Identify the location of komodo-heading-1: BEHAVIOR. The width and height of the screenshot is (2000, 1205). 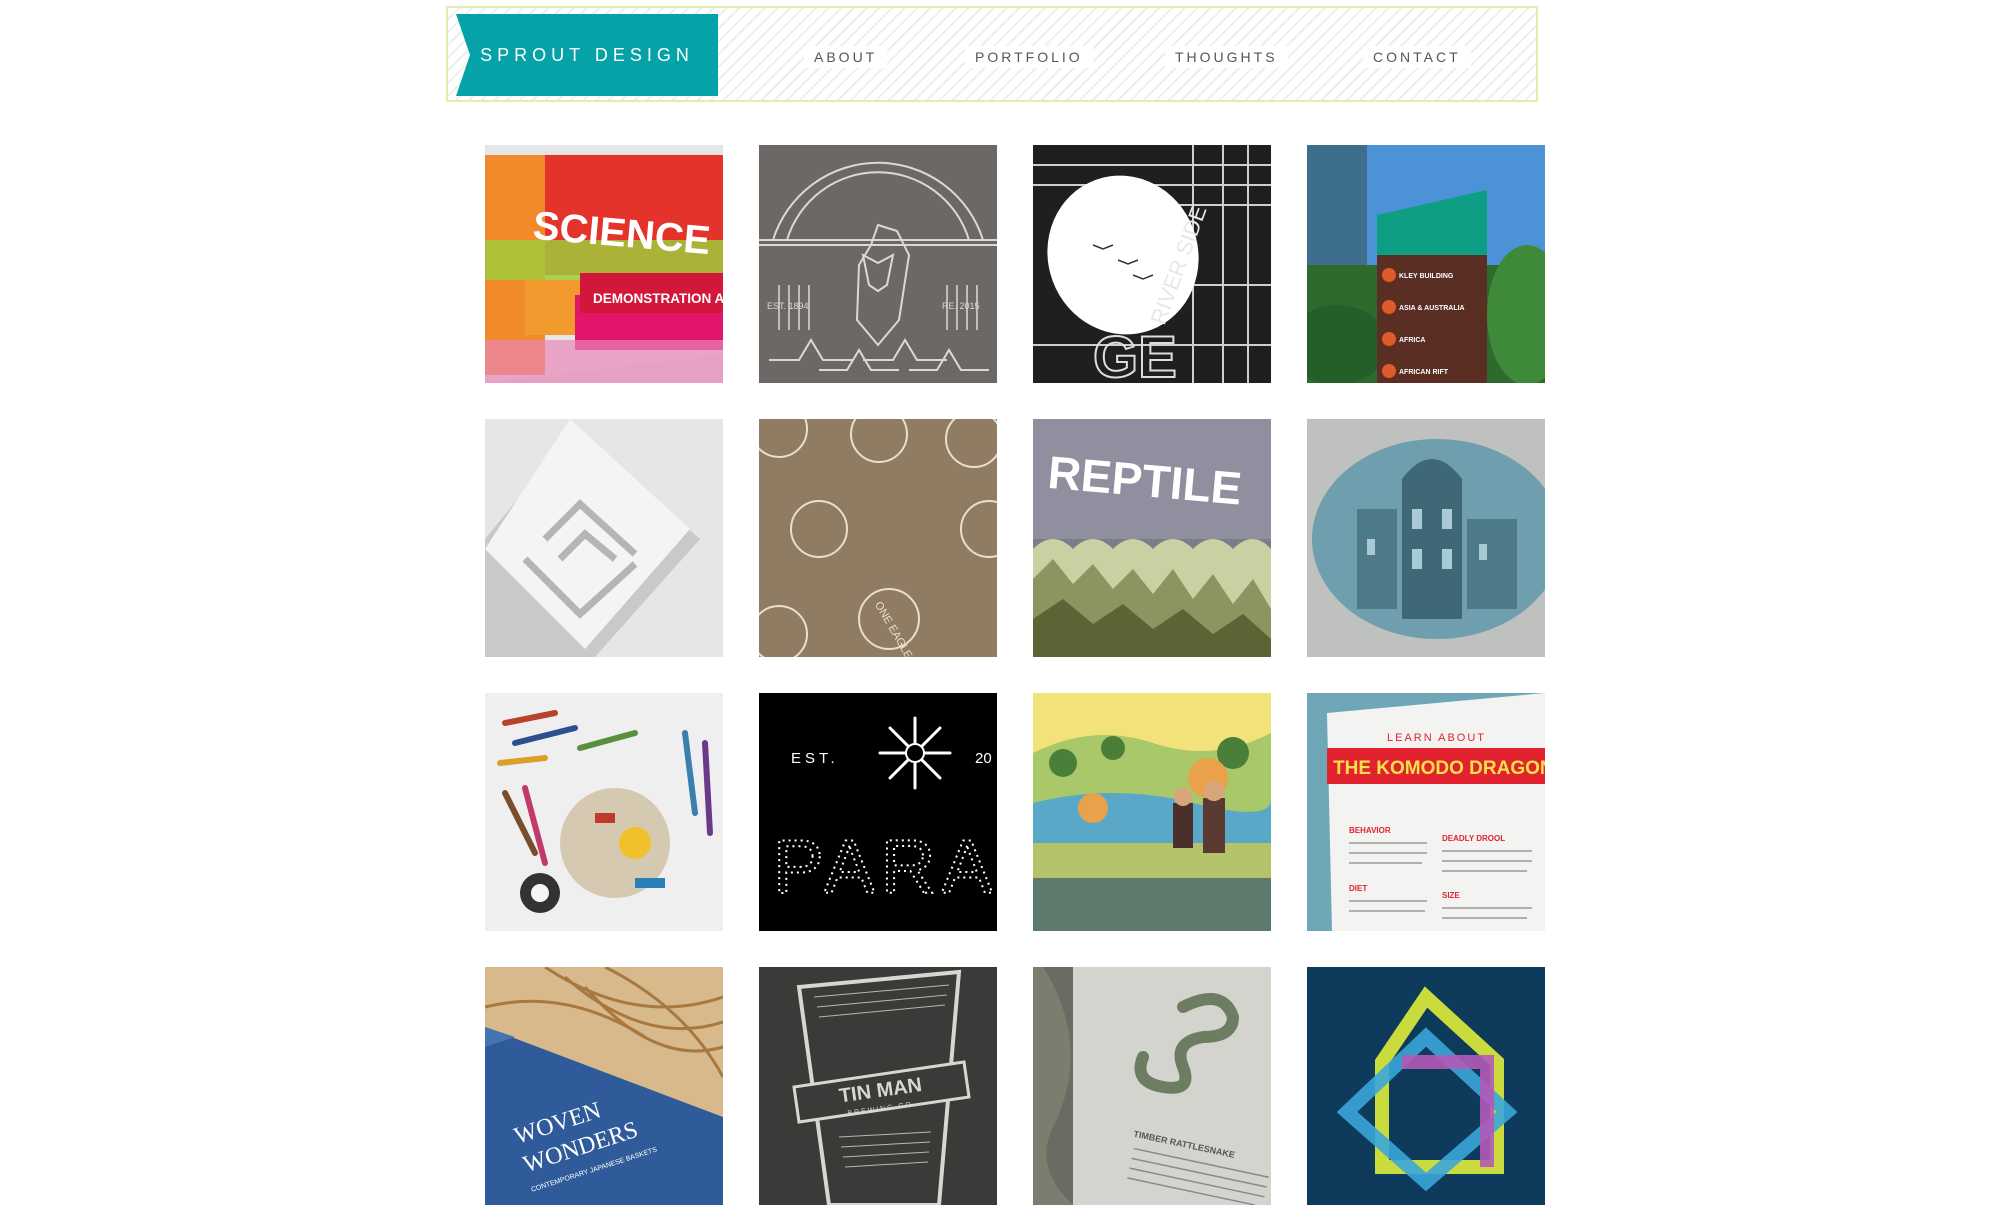
(1370, 830).